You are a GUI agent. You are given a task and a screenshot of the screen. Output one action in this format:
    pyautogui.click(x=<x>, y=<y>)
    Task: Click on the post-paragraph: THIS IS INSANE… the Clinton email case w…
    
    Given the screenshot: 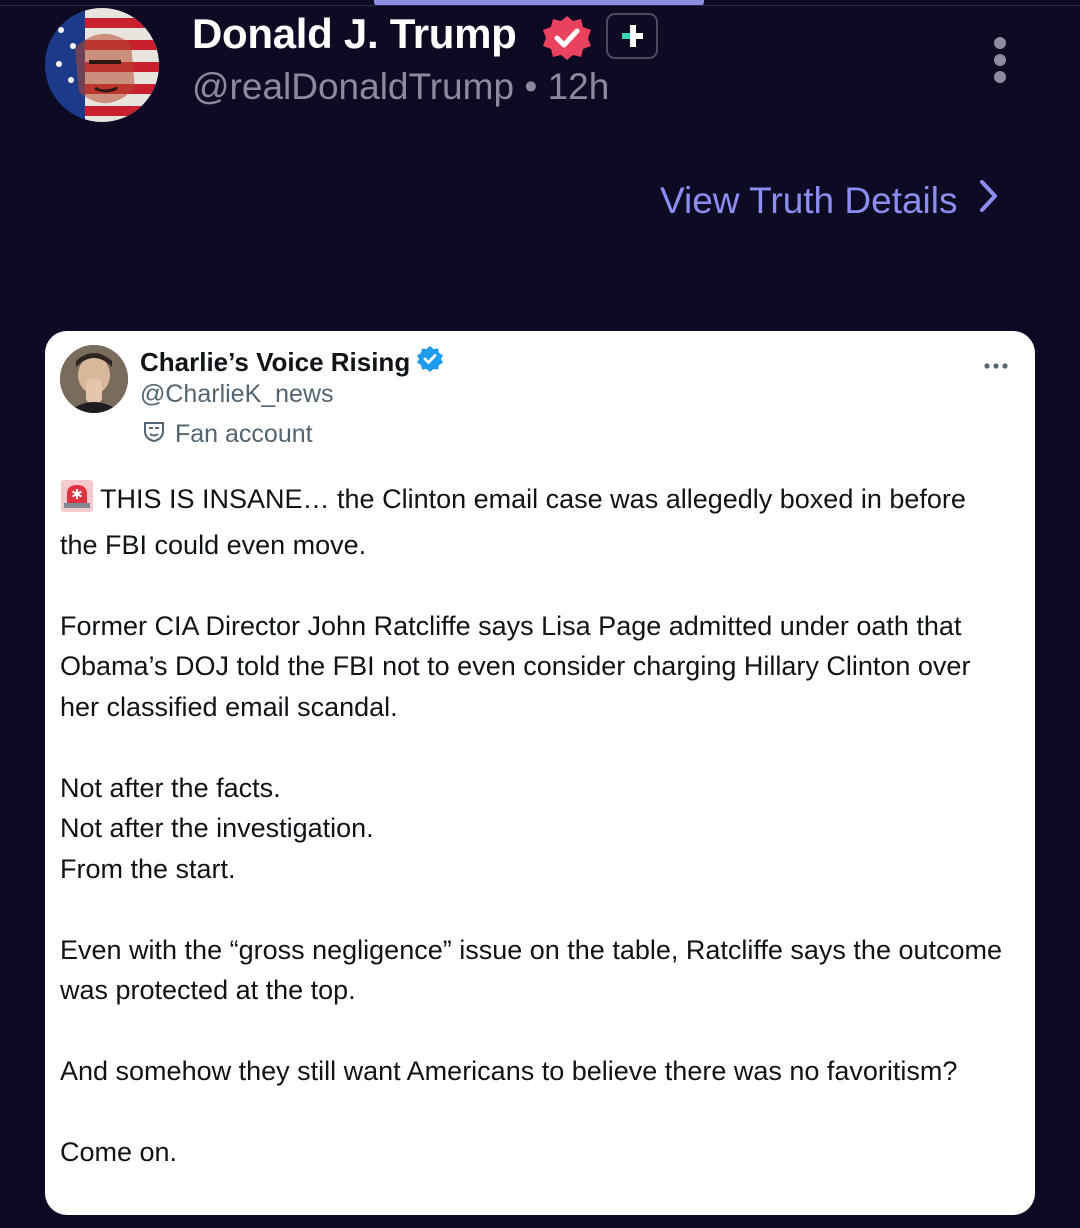 What is the action you would take?
    pyautogui.click(x=535, y=522)
    